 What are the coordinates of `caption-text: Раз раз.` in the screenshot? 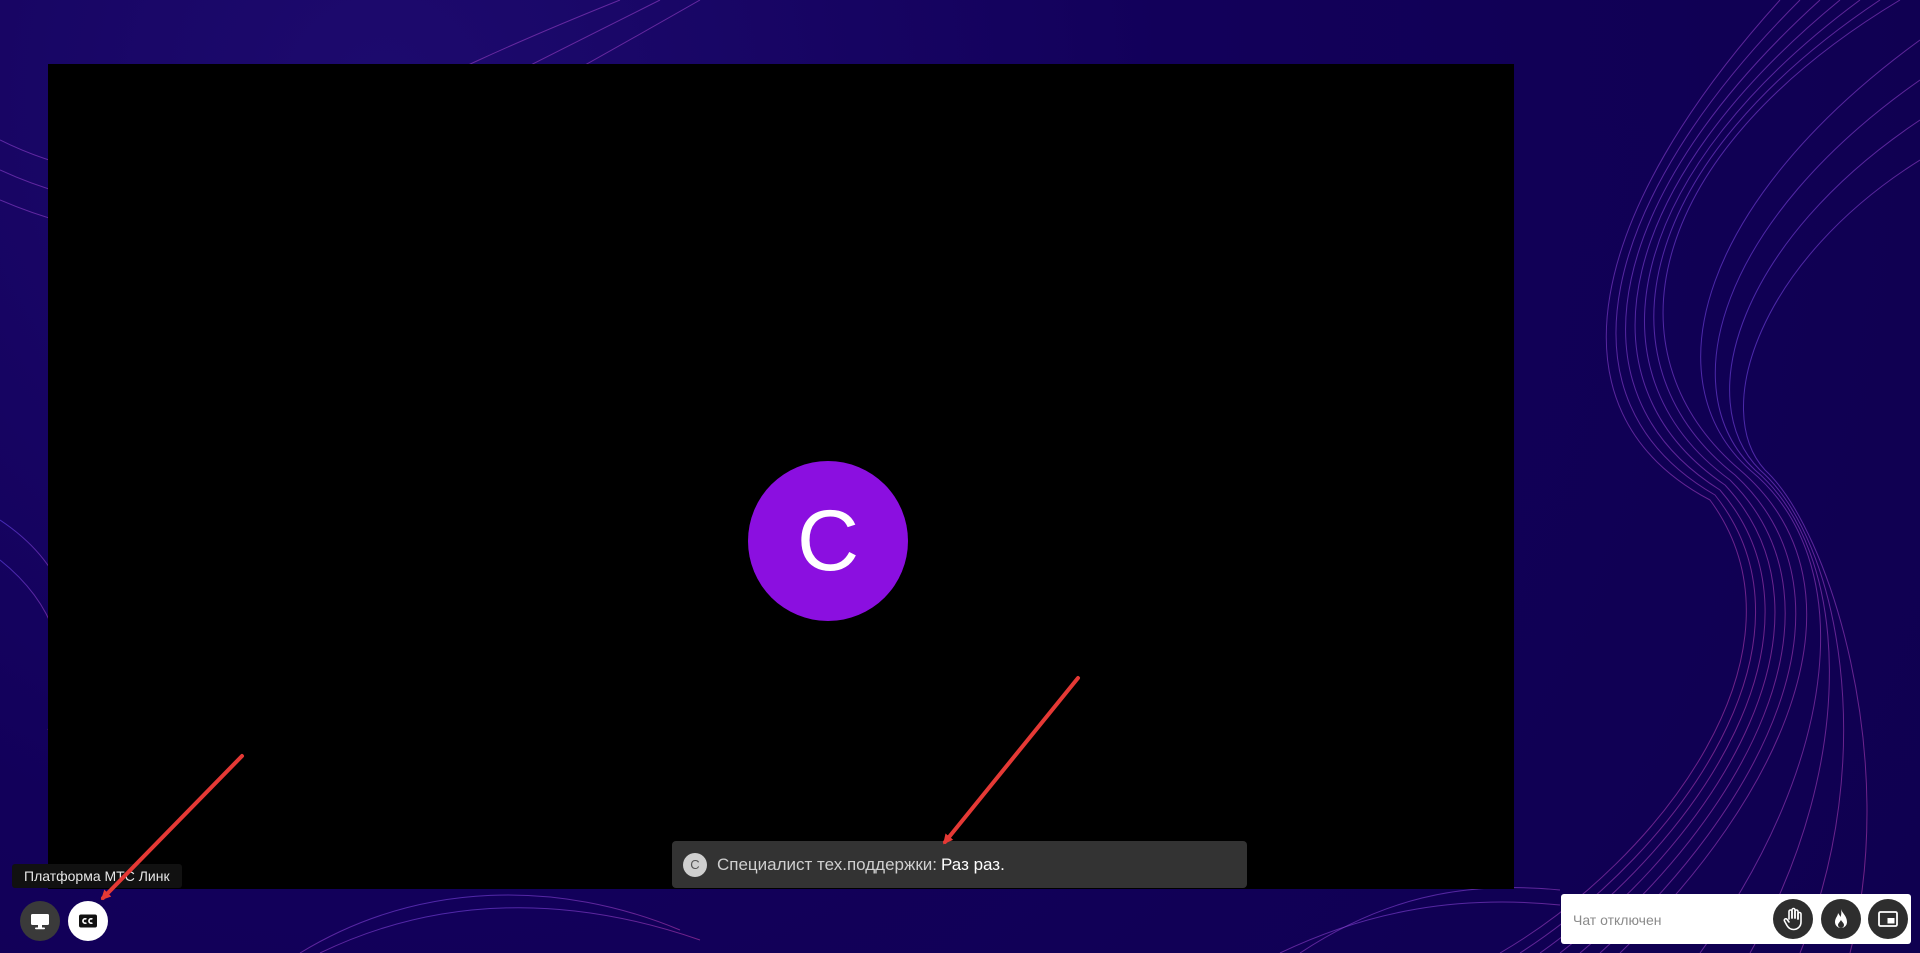 It's located at (973, 864).